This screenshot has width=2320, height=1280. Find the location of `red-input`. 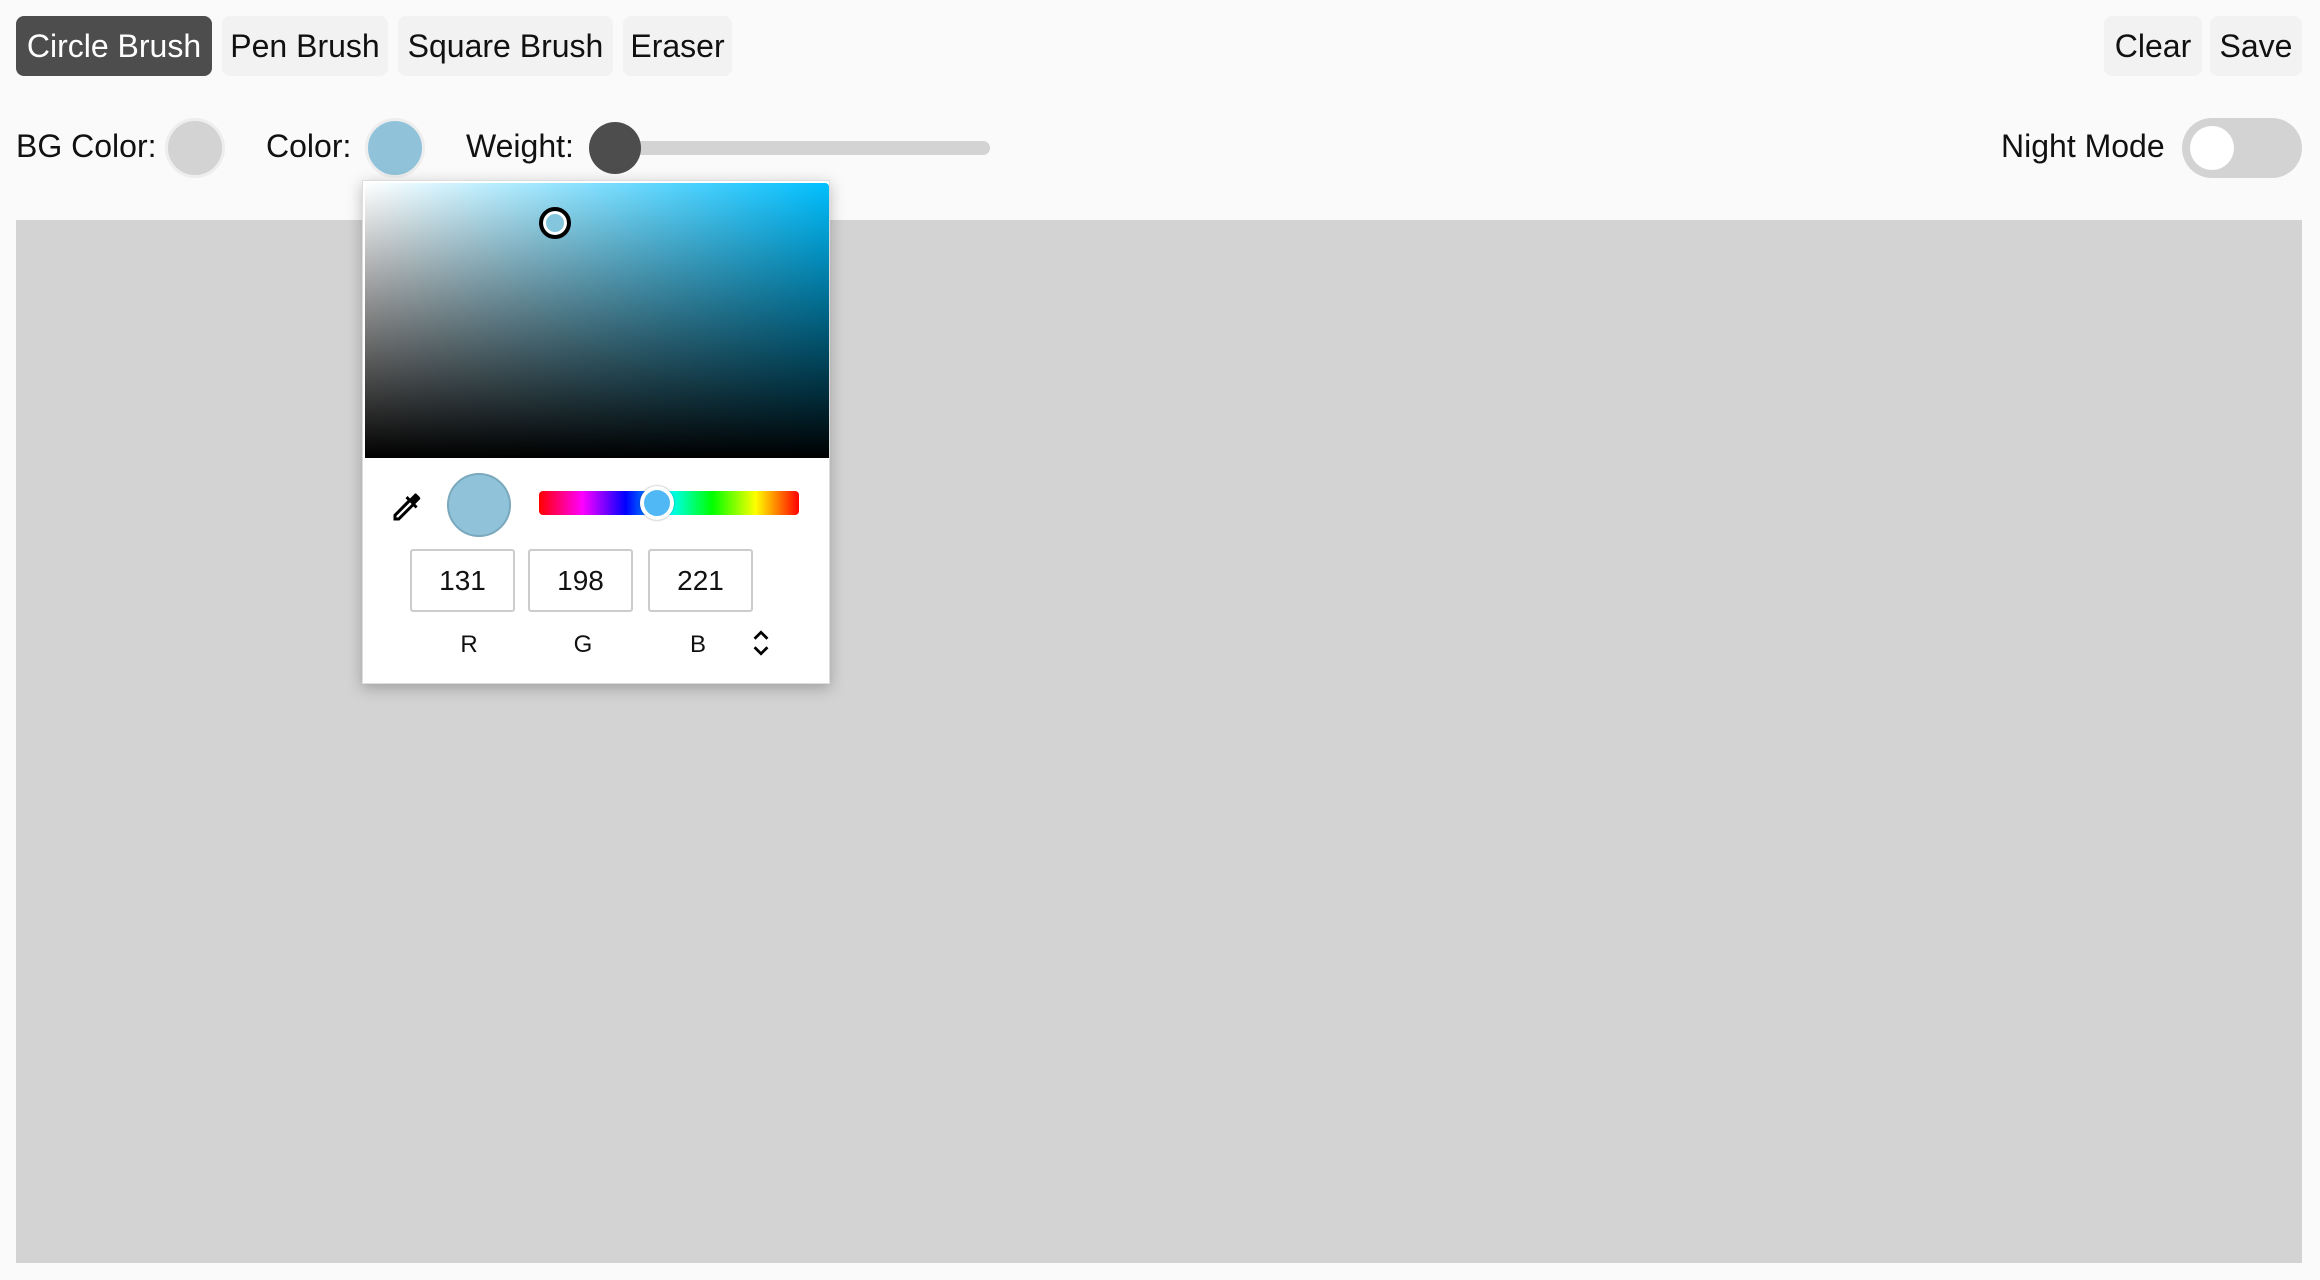

red-input is located at coordinates (462, 580).